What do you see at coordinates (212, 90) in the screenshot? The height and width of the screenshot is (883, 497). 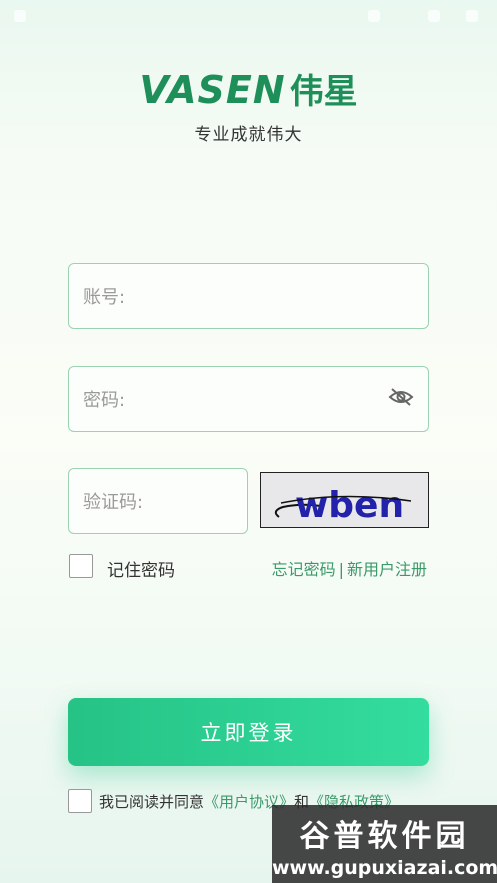 I see `logo-en: VASEN` at bounding box center [212, 90].